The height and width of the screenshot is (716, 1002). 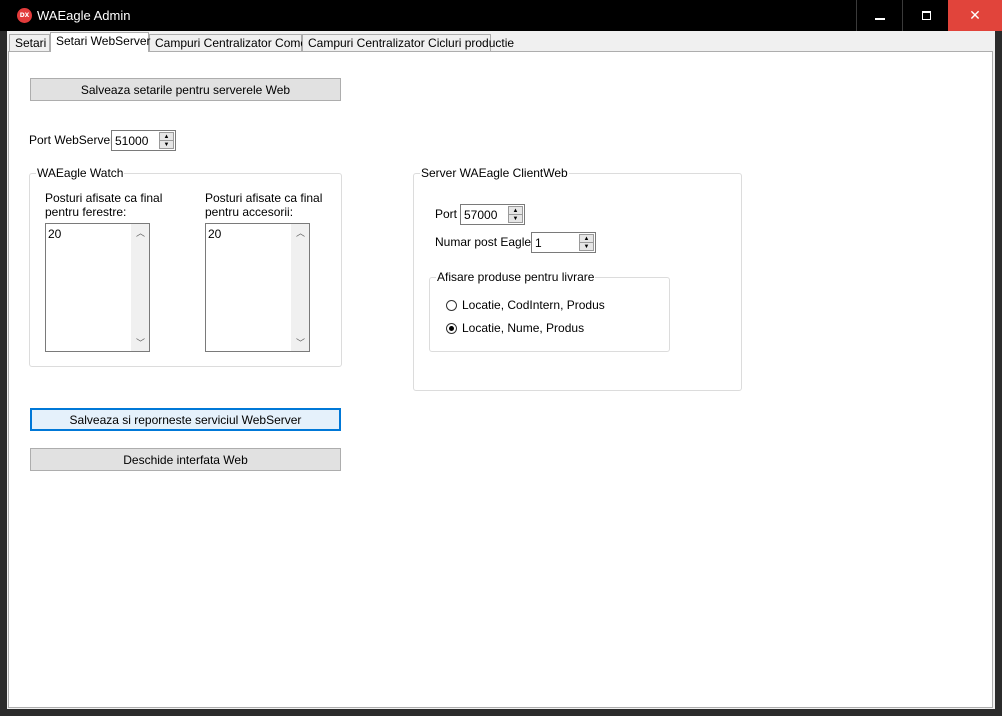 I want to click on accessories-posts-scrollbar: ︿ ﹀, so click(x=300, y=287).